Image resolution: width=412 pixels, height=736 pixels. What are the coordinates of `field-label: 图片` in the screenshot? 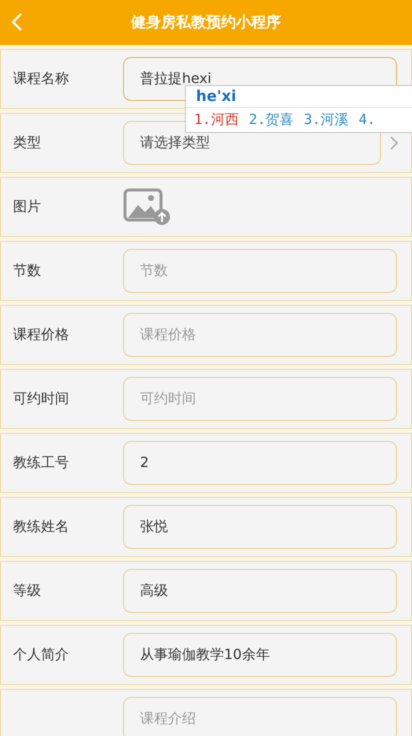 It's located at (27, 207).